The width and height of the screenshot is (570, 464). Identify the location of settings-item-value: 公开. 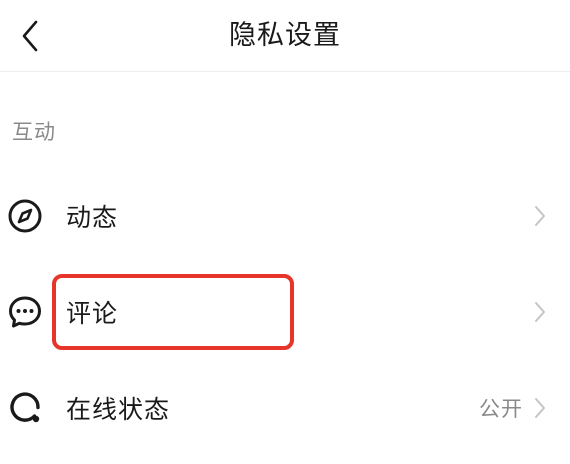
(501, 409).